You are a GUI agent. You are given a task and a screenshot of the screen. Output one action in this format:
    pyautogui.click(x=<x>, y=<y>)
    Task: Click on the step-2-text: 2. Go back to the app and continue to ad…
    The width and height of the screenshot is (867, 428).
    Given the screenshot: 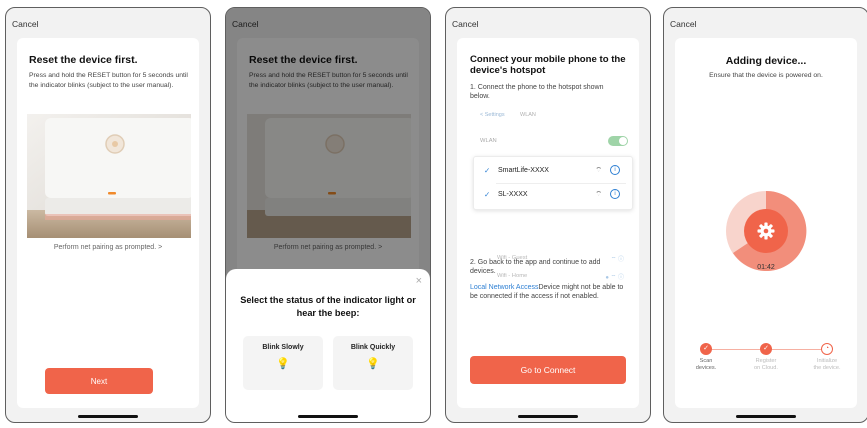 What is the action you would take?
    pyautogui.click(x=535, y=267)
    